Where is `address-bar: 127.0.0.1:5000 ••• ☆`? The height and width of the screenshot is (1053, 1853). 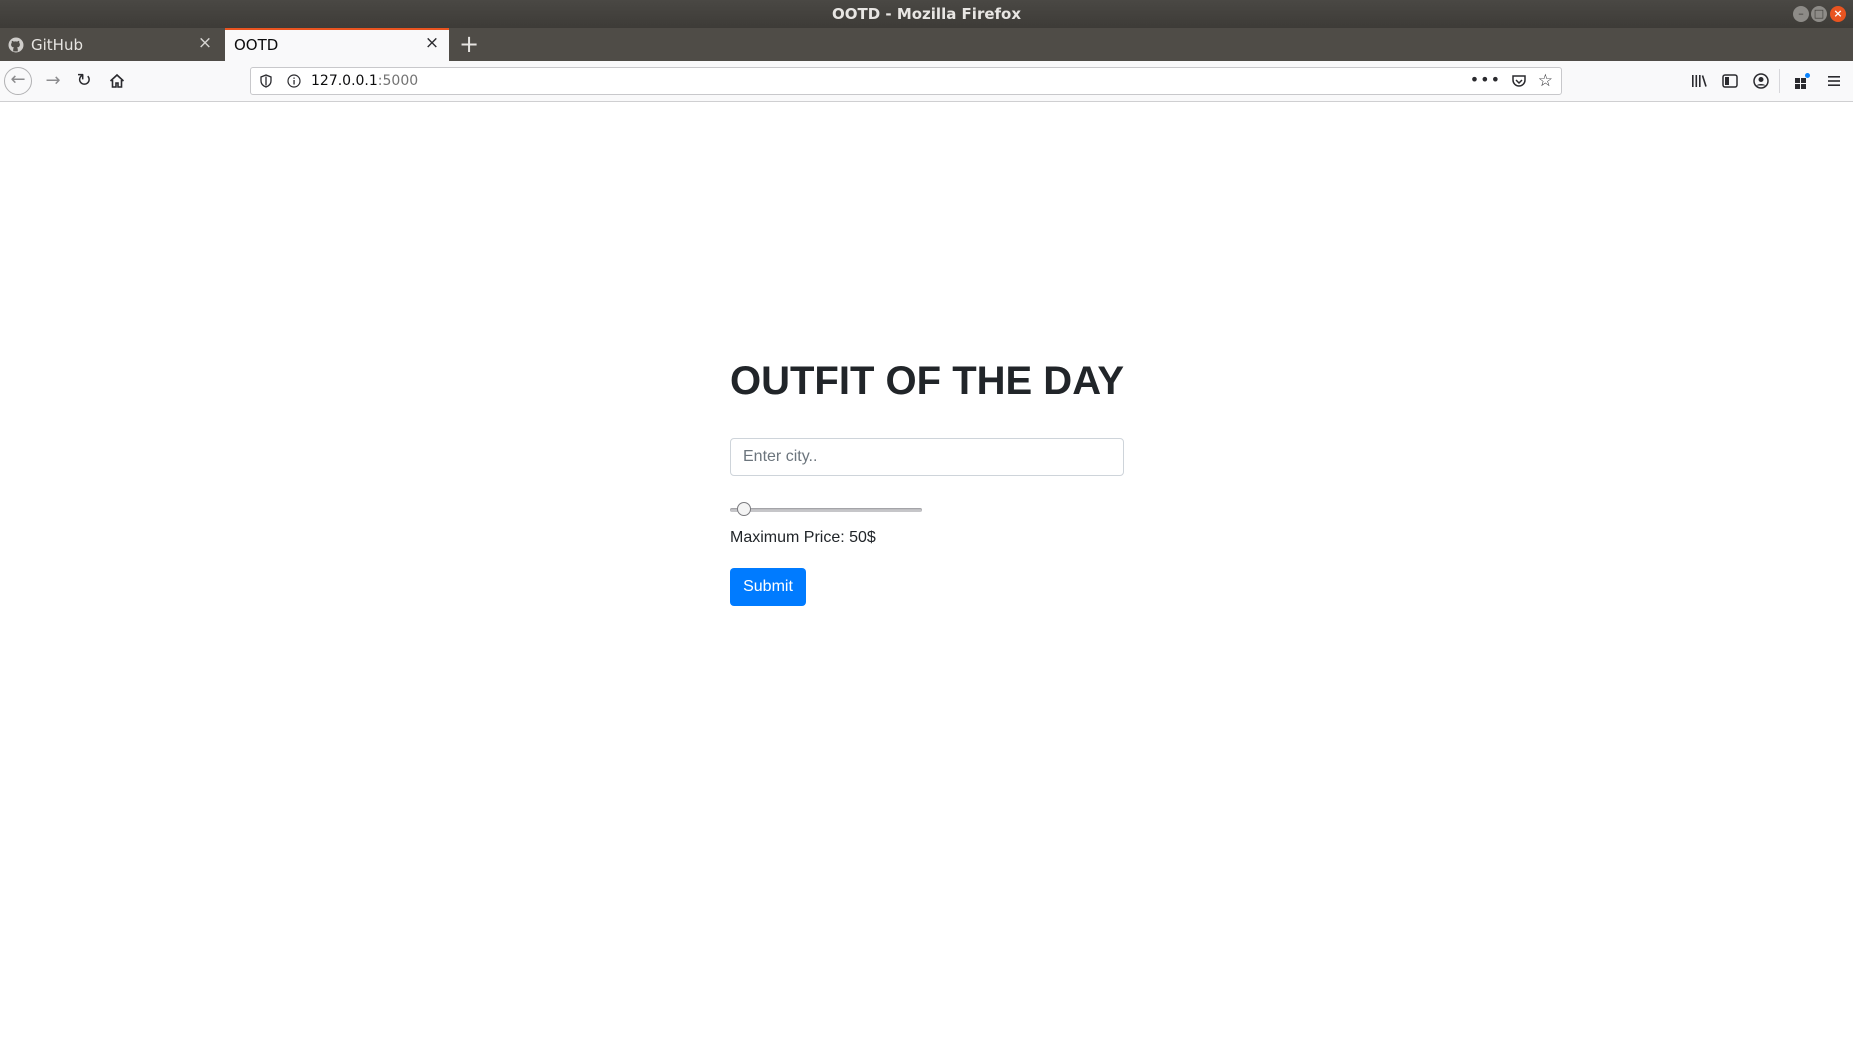
address-bar: 127.0.0.1:5000 ••• ☆ is located at coordinates (906, 81).